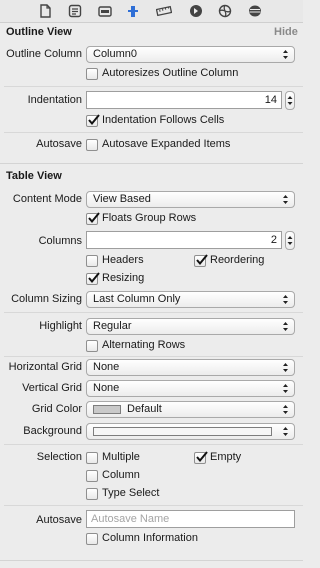 This screenshot has height=568, width=320. I want to click on highlight-popup: Regular, so click(190, 326).